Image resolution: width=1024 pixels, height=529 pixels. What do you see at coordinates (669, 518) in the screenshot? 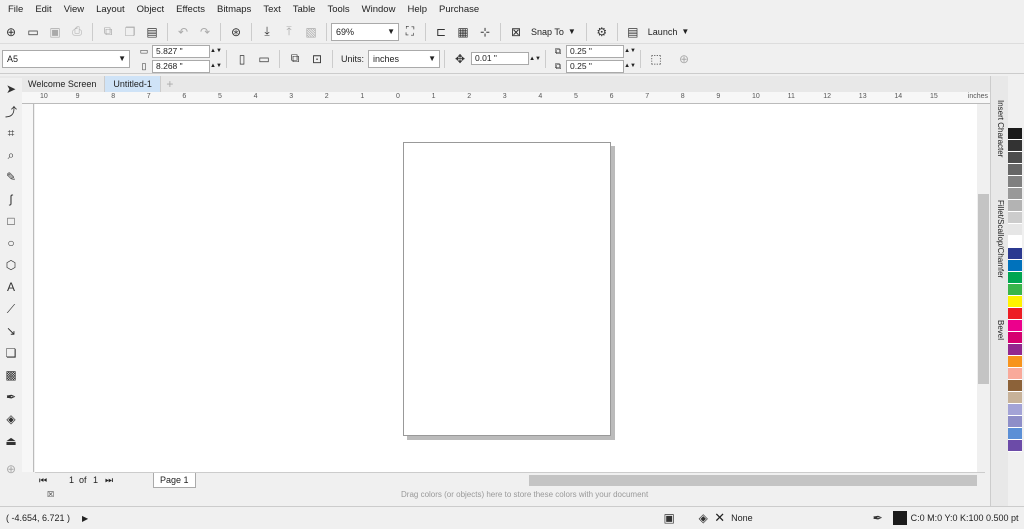
I see `color-proof-icon: ▣` at bounding box center [669, 518].